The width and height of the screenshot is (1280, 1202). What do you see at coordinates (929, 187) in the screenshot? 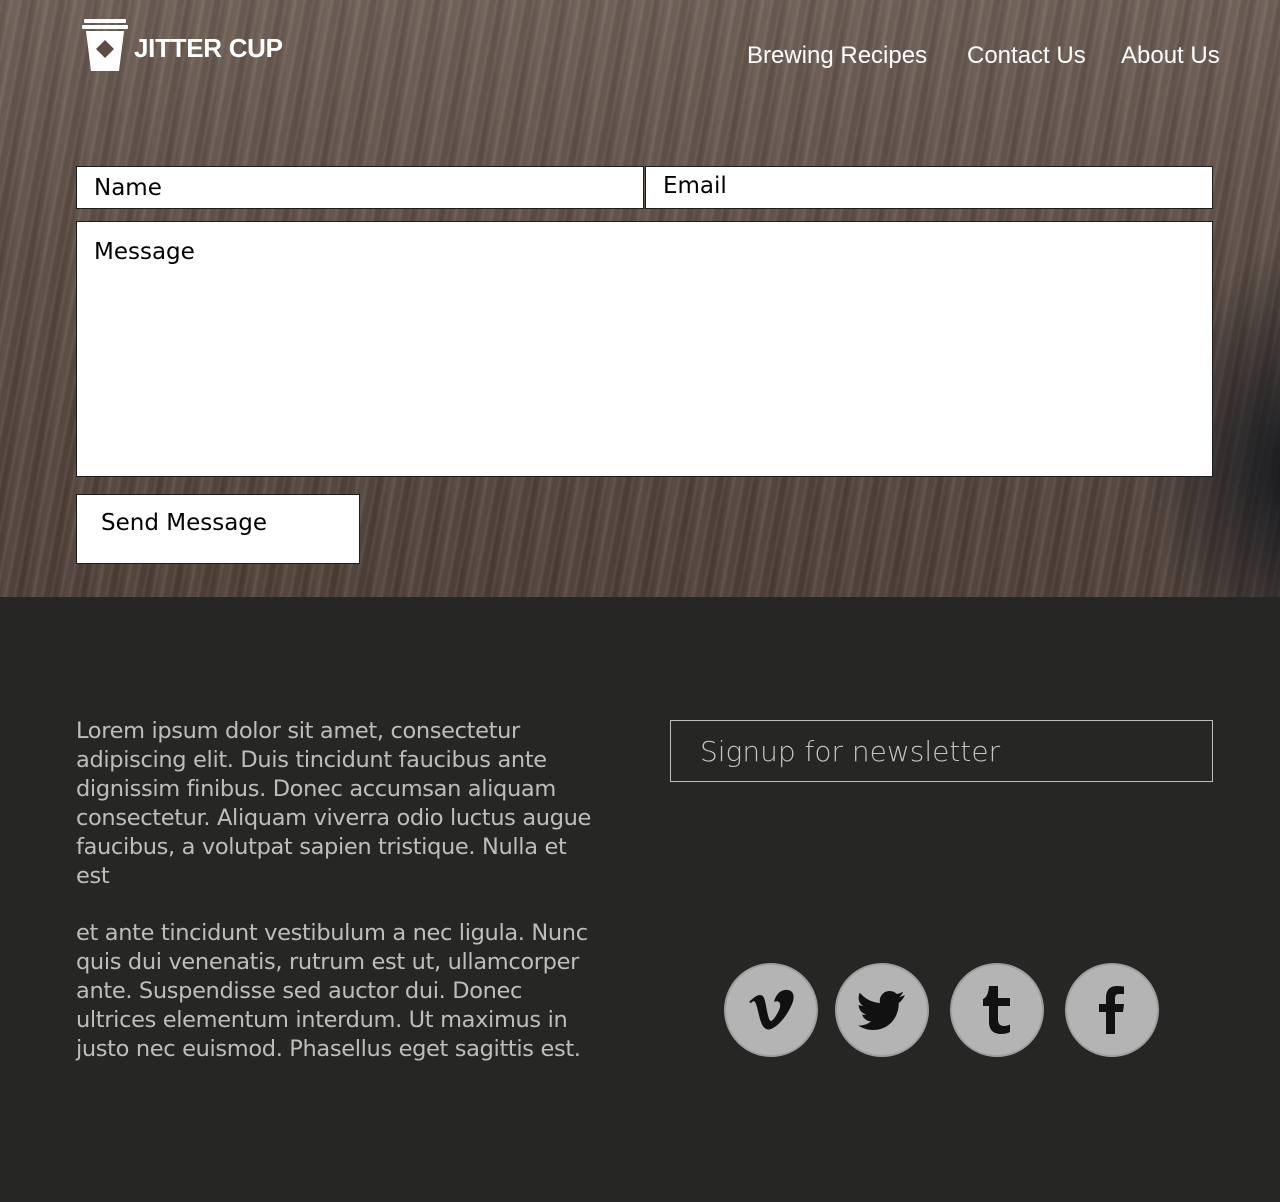
I see `email-field` at bounding box center [929, 187].